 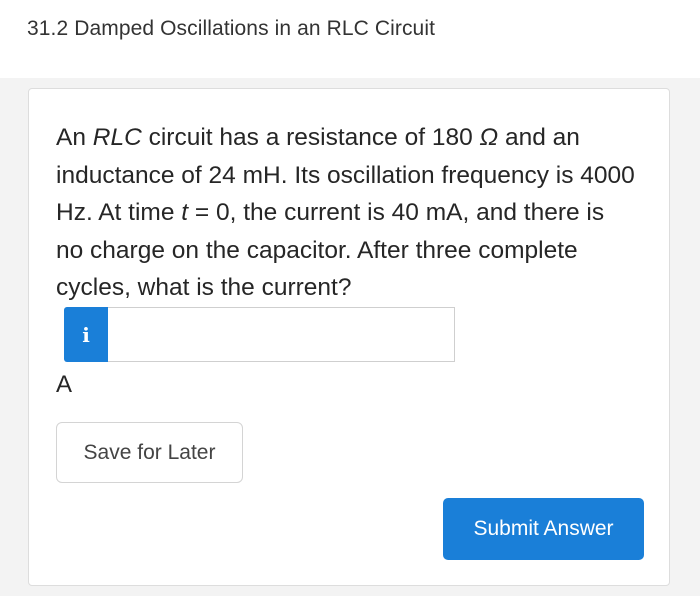 I want to click on question-text-part: circuit has a resistance of 180, so click(x=310, y=137).